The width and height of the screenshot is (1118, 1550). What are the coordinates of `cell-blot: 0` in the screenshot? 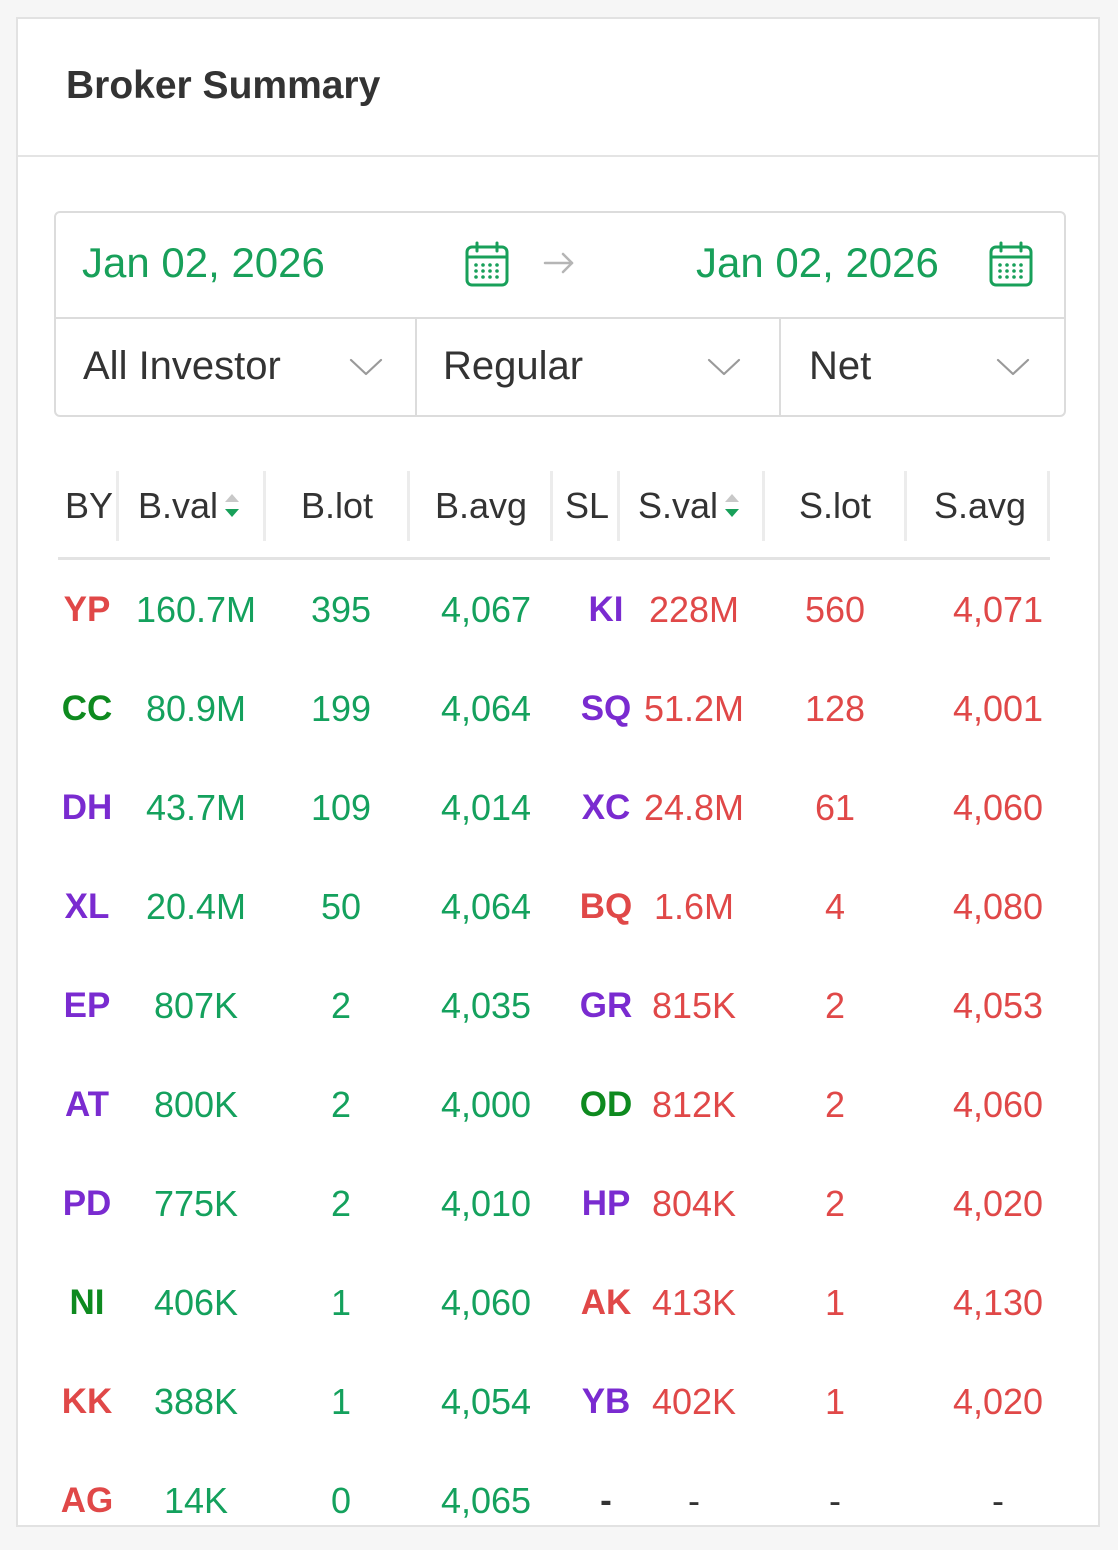 It's located at (341, 1500).